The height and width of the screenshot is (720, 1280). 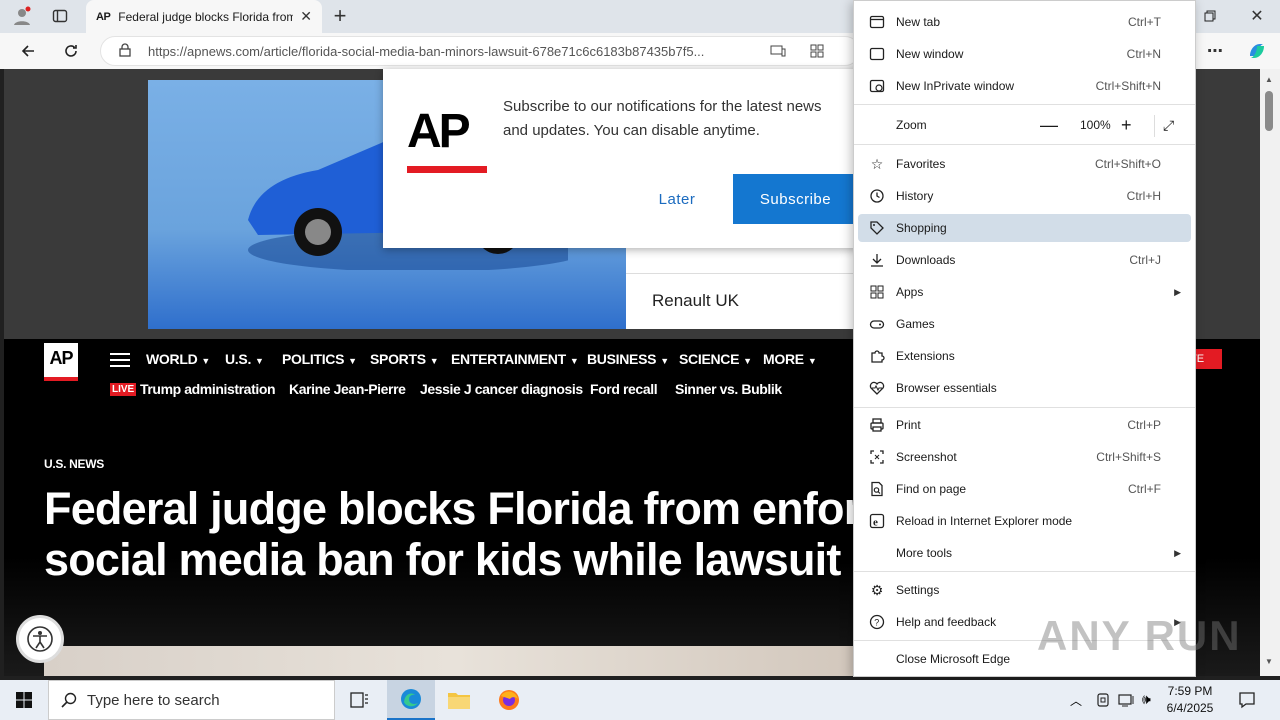 I want to click on menu-item-label: Extensions, so click(x=925, y=356).